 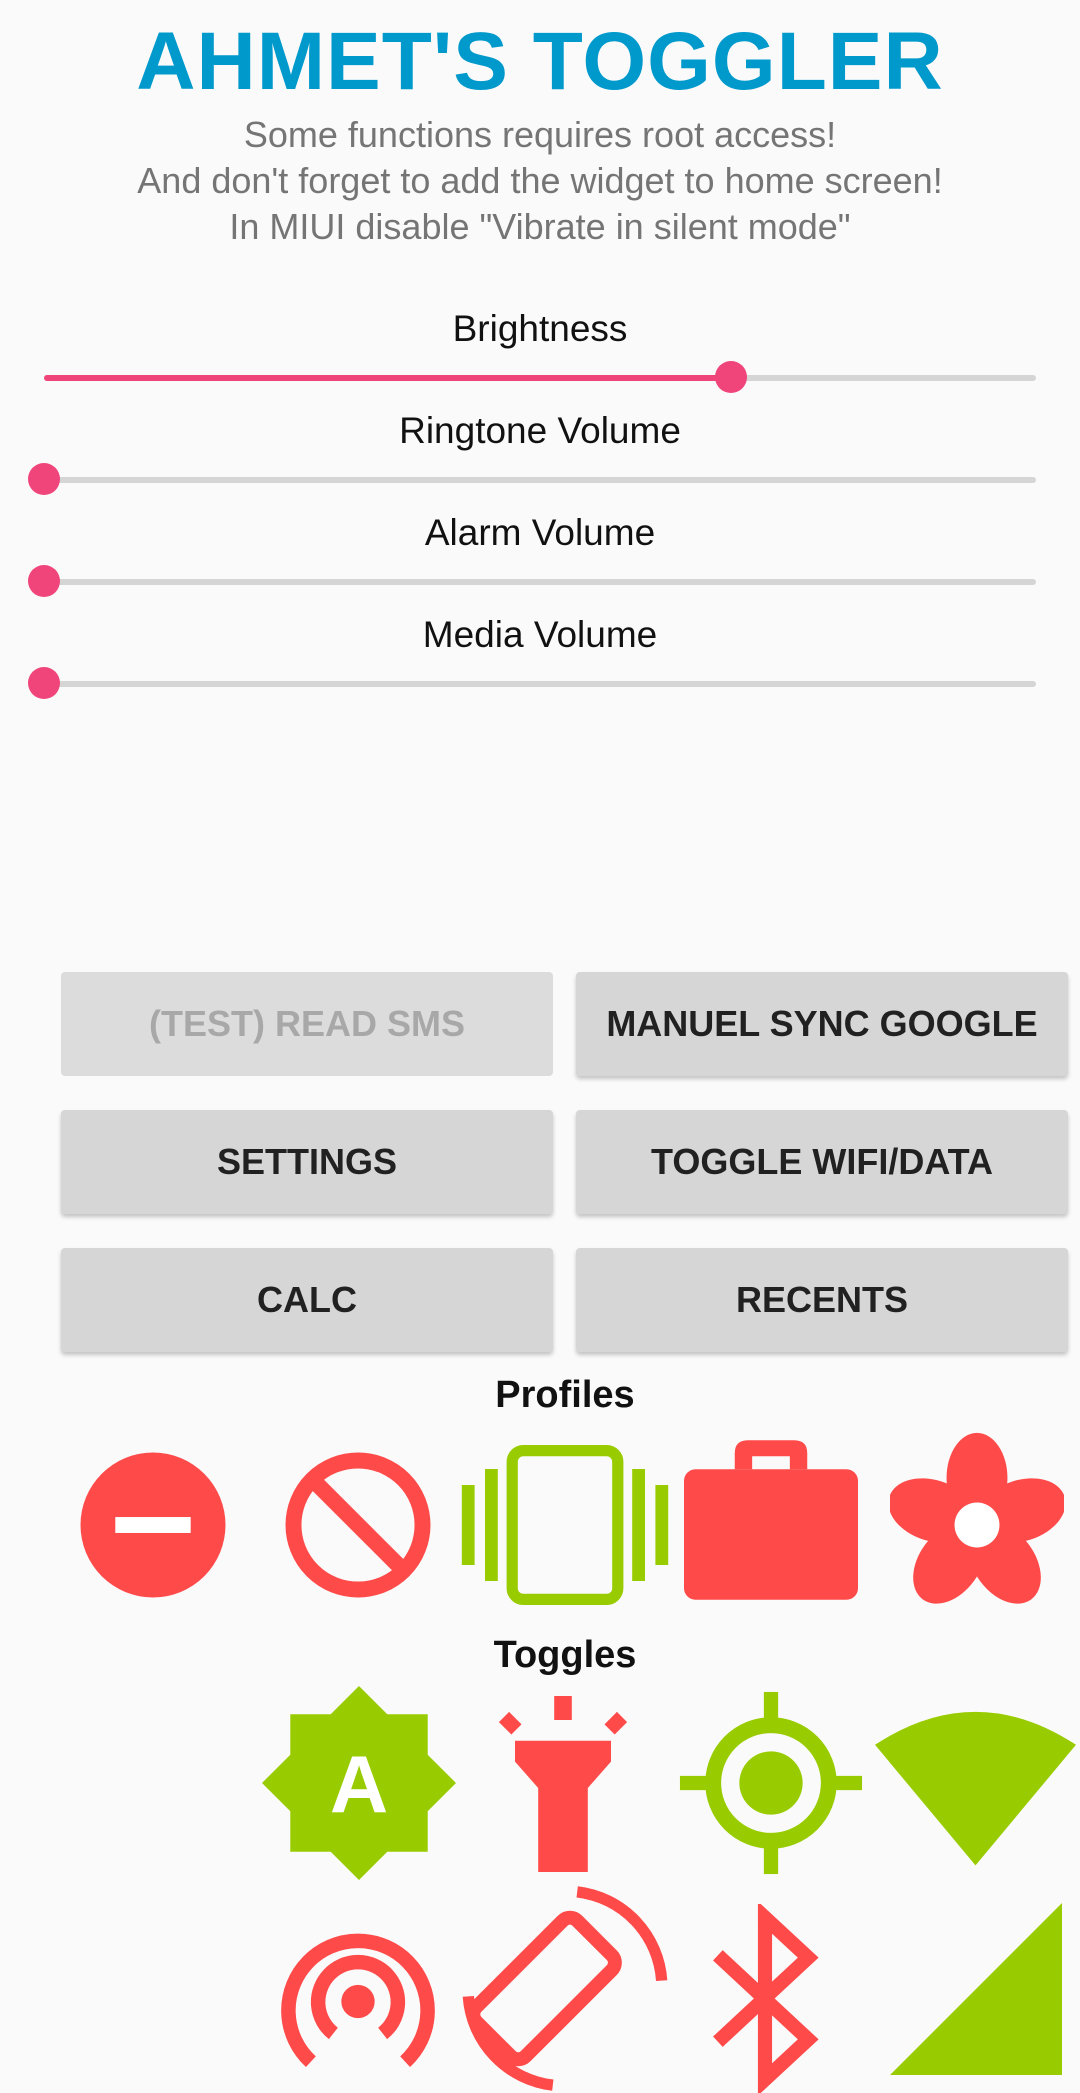 I want to click on alarm-volume-track, so click(x=540, y=582).